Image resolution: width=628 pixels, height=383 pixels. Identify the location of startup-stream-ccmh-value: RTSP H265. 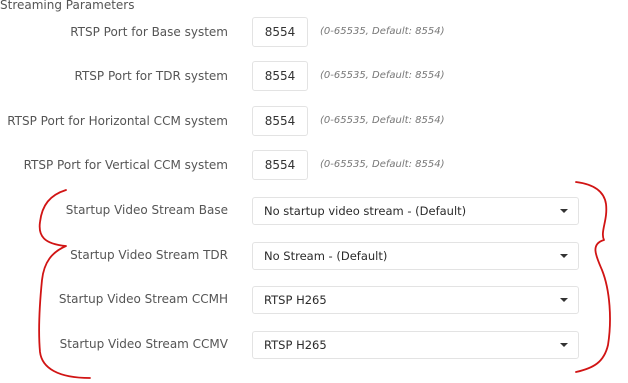
(295, 300).